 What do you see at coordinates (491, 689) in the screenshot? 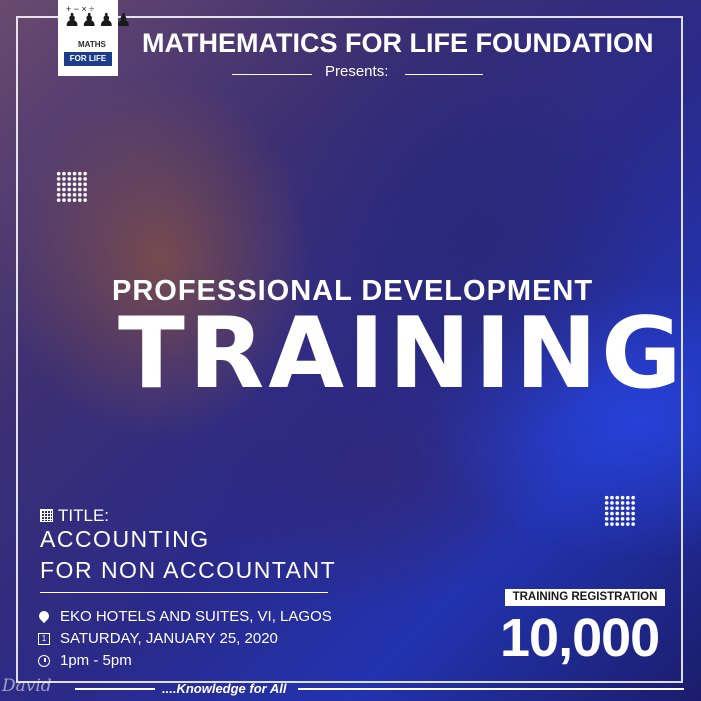
I see `footer-divider-right` at bounding box center [491, 689].